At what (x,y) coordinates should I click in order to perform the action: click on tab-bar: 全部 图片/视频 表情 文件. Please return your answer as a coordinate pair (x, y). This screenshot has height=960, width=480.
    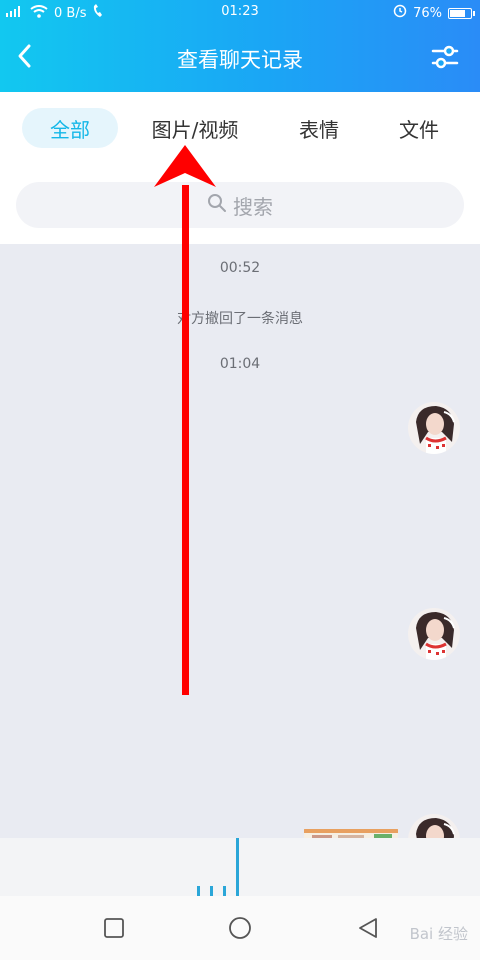
    Looking at the image, I should click on (240, 128).